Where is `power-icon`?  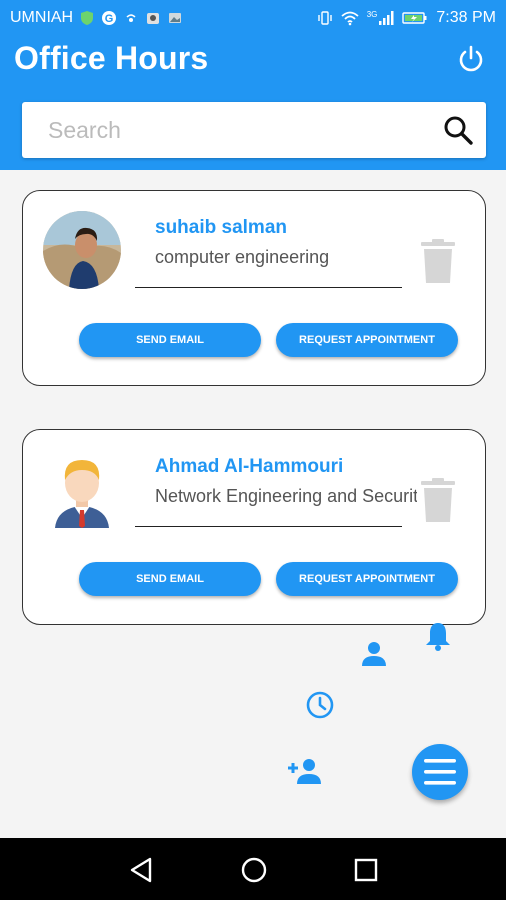
power-icon is located at coordinates (471, 59).